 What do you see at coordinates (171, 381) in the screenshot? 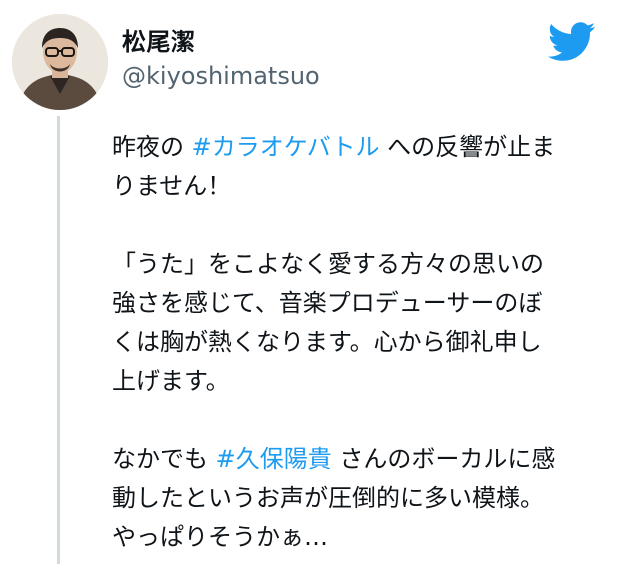
I see `text-line: 上げます。` at bounding box center [171, 381].